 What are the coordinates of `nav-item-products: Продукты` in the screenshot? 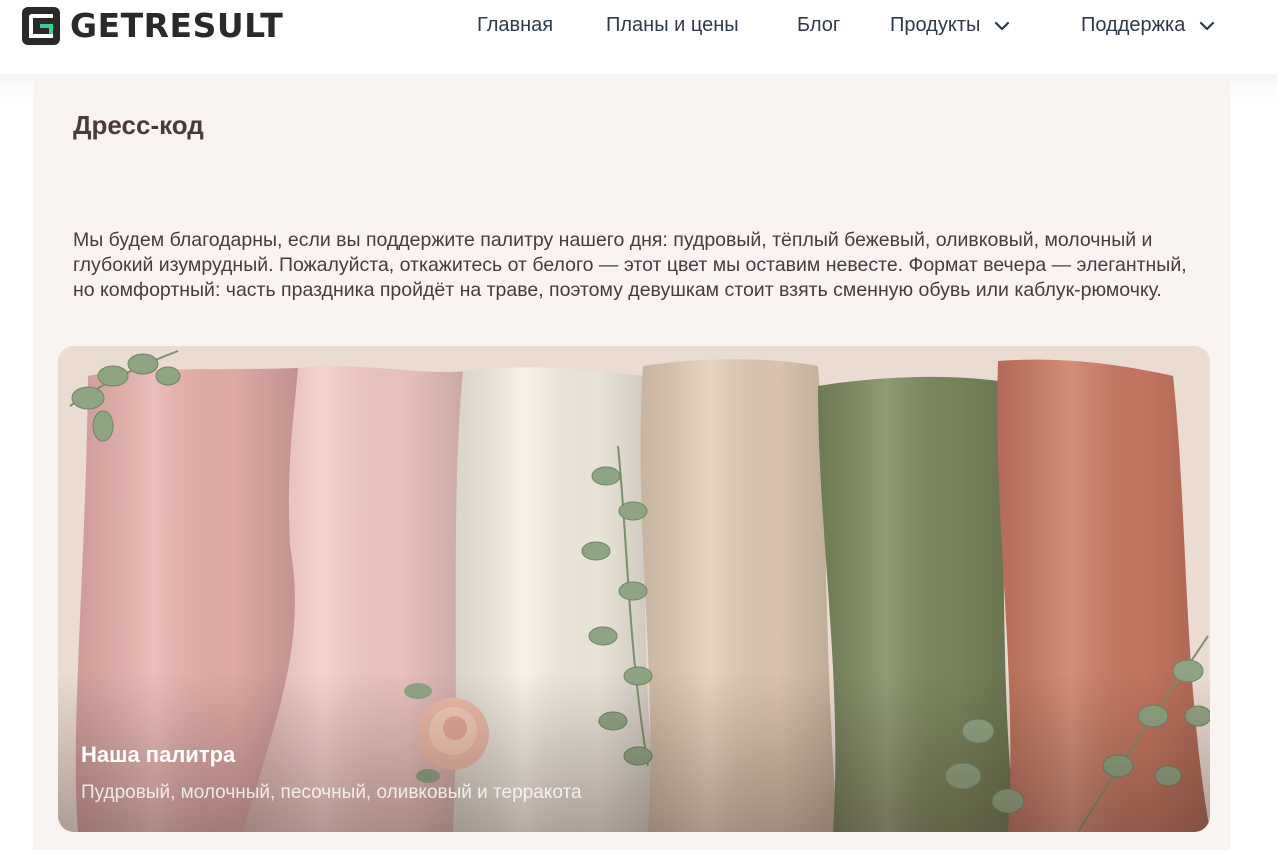 It's located at (950, 25).